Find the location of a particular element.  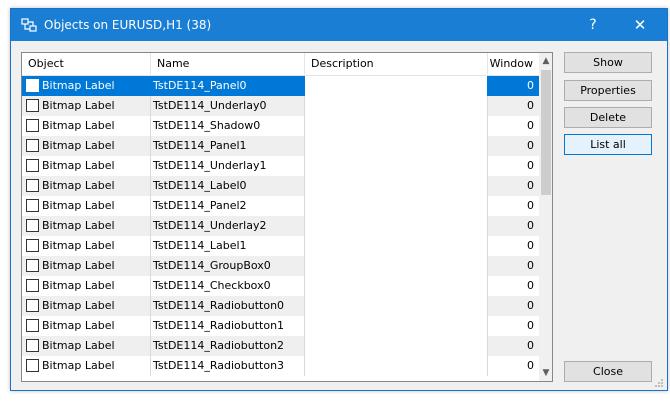

objects-list-icon is located at coordinates (29, 25).